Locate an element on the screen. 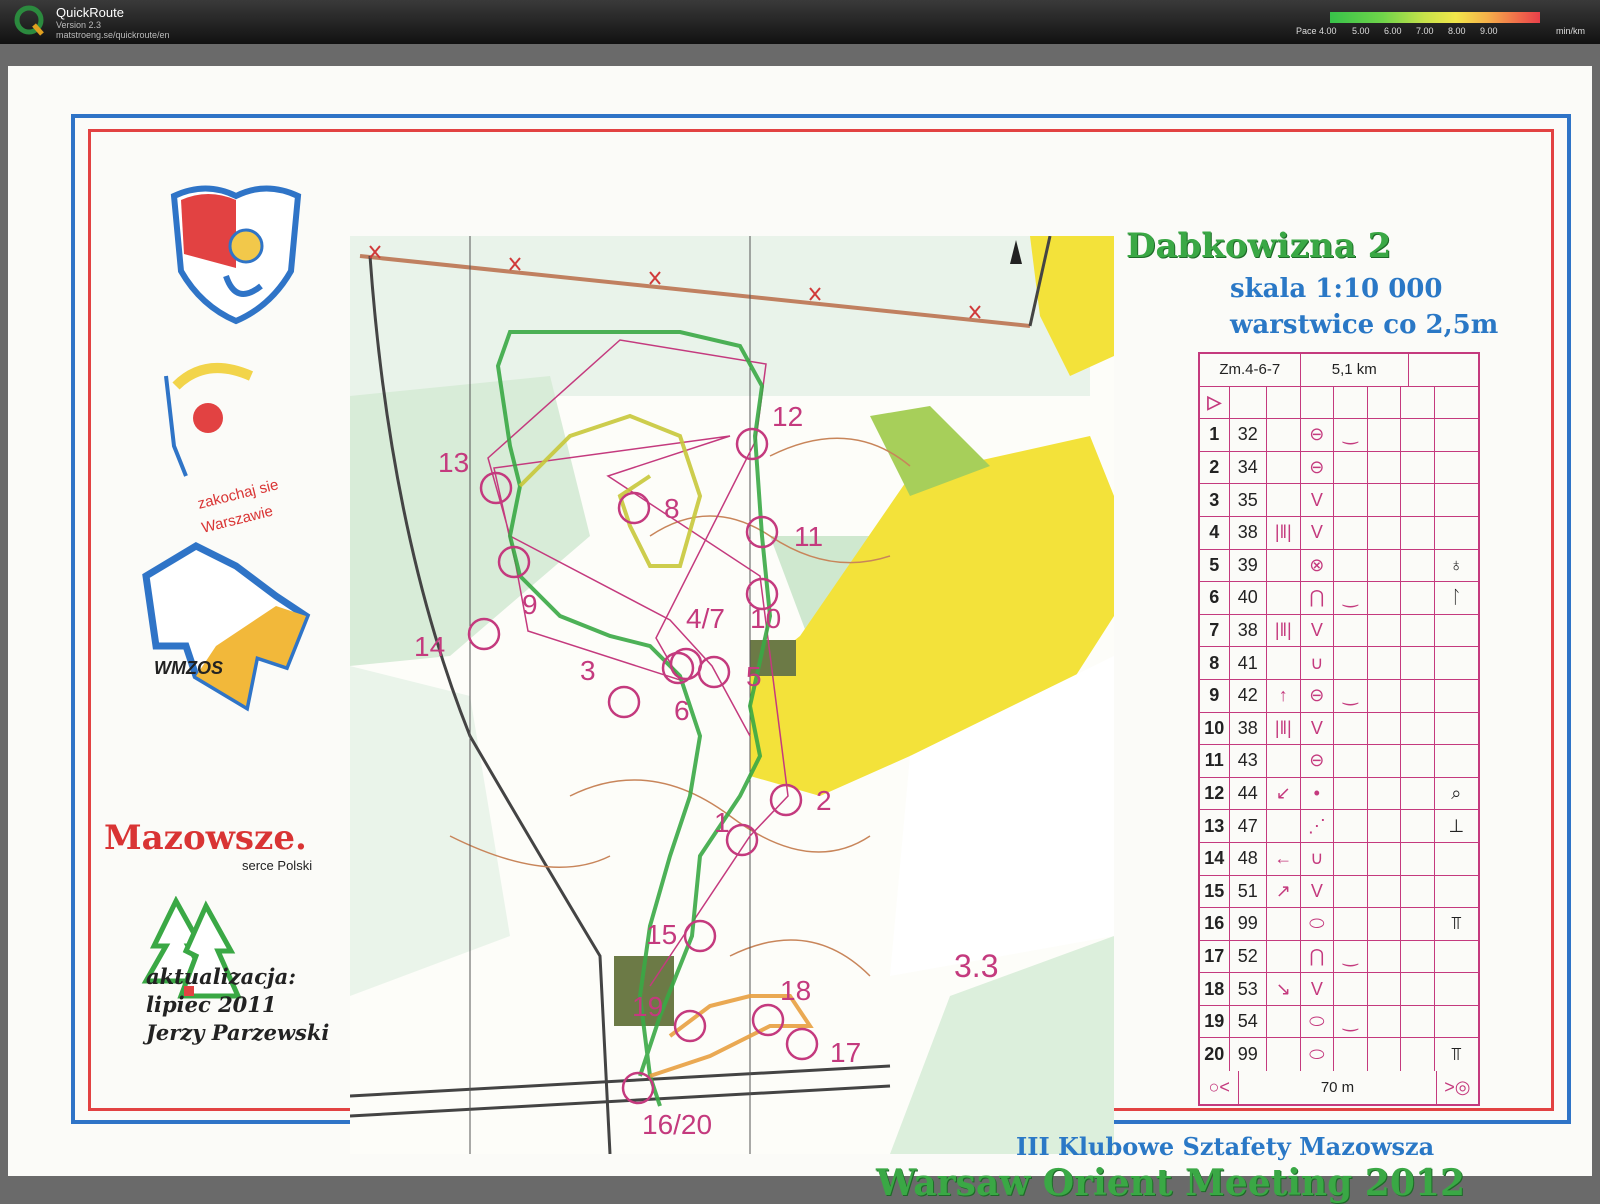 The image size is (1600, 1204). control-row: 20 99 ⬭ ⫪ is located at coordinates (1339, 1055).